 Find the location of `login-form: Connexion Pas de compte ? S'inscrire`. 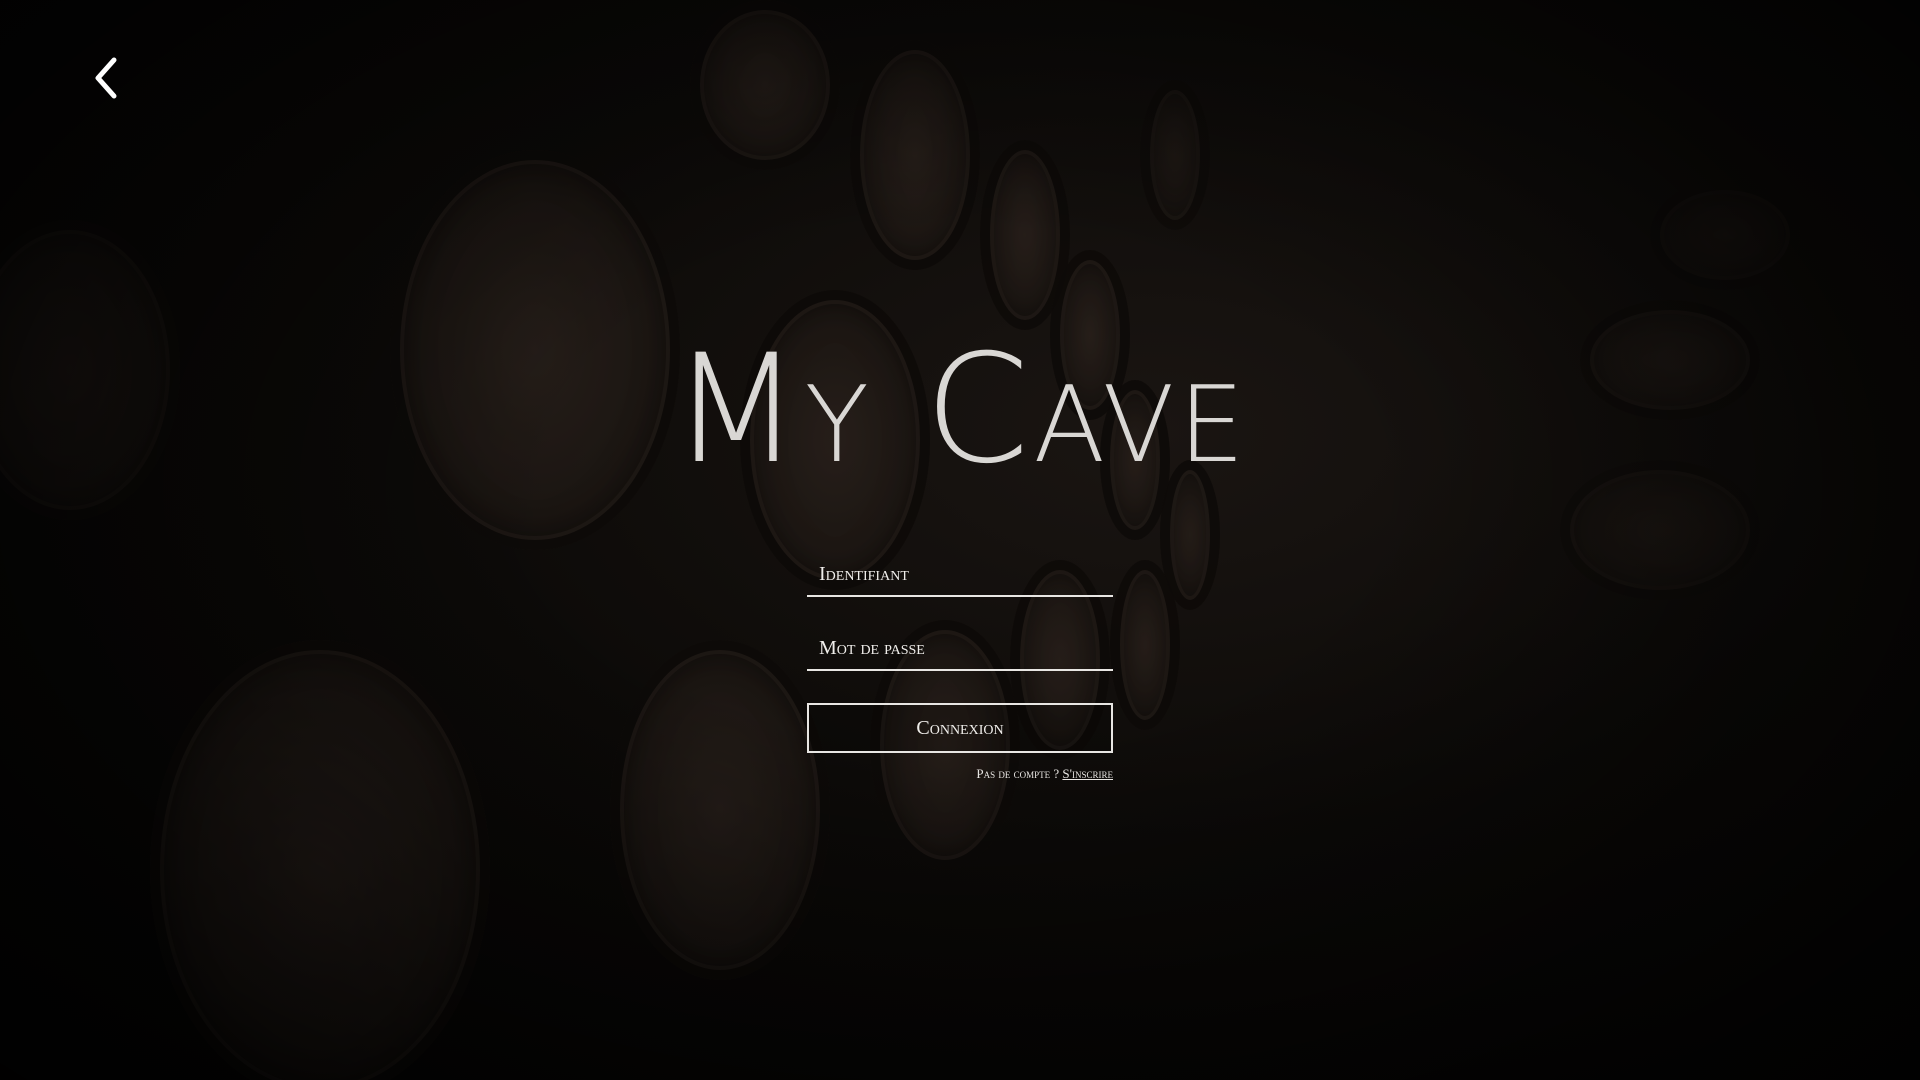

login-form: Connexion Pas de compte ? S'inscrire is located at coordinates (960, 668).